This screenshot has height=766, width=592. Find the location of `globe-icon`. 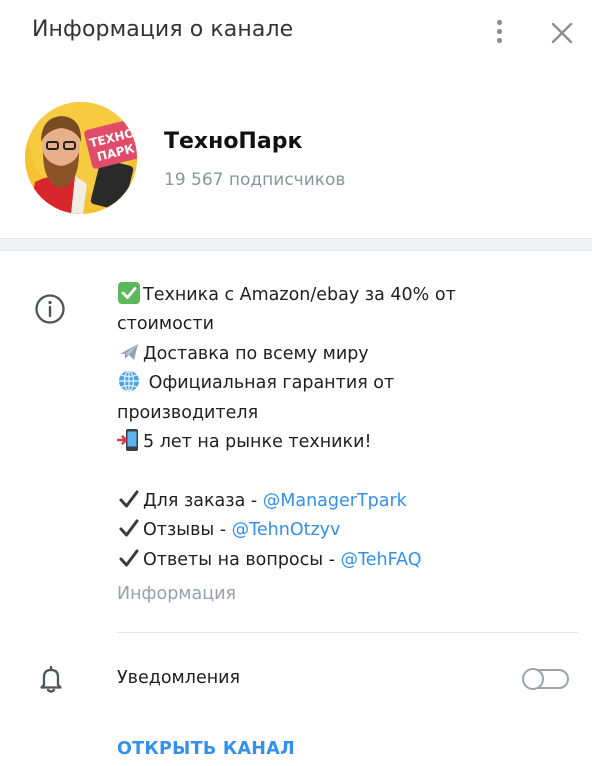

globe-icon is located at coordinates (129, 381).